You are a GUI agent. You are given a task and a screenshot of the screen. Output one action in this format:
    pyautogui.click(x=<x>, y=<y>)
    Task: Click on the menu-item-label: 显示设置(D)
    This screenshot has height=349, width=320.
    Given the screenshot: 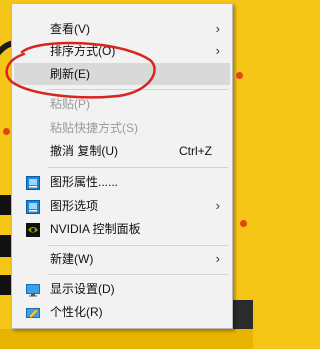 What is the action you would take?
    pyautogui.click(x=82, y=289)
    